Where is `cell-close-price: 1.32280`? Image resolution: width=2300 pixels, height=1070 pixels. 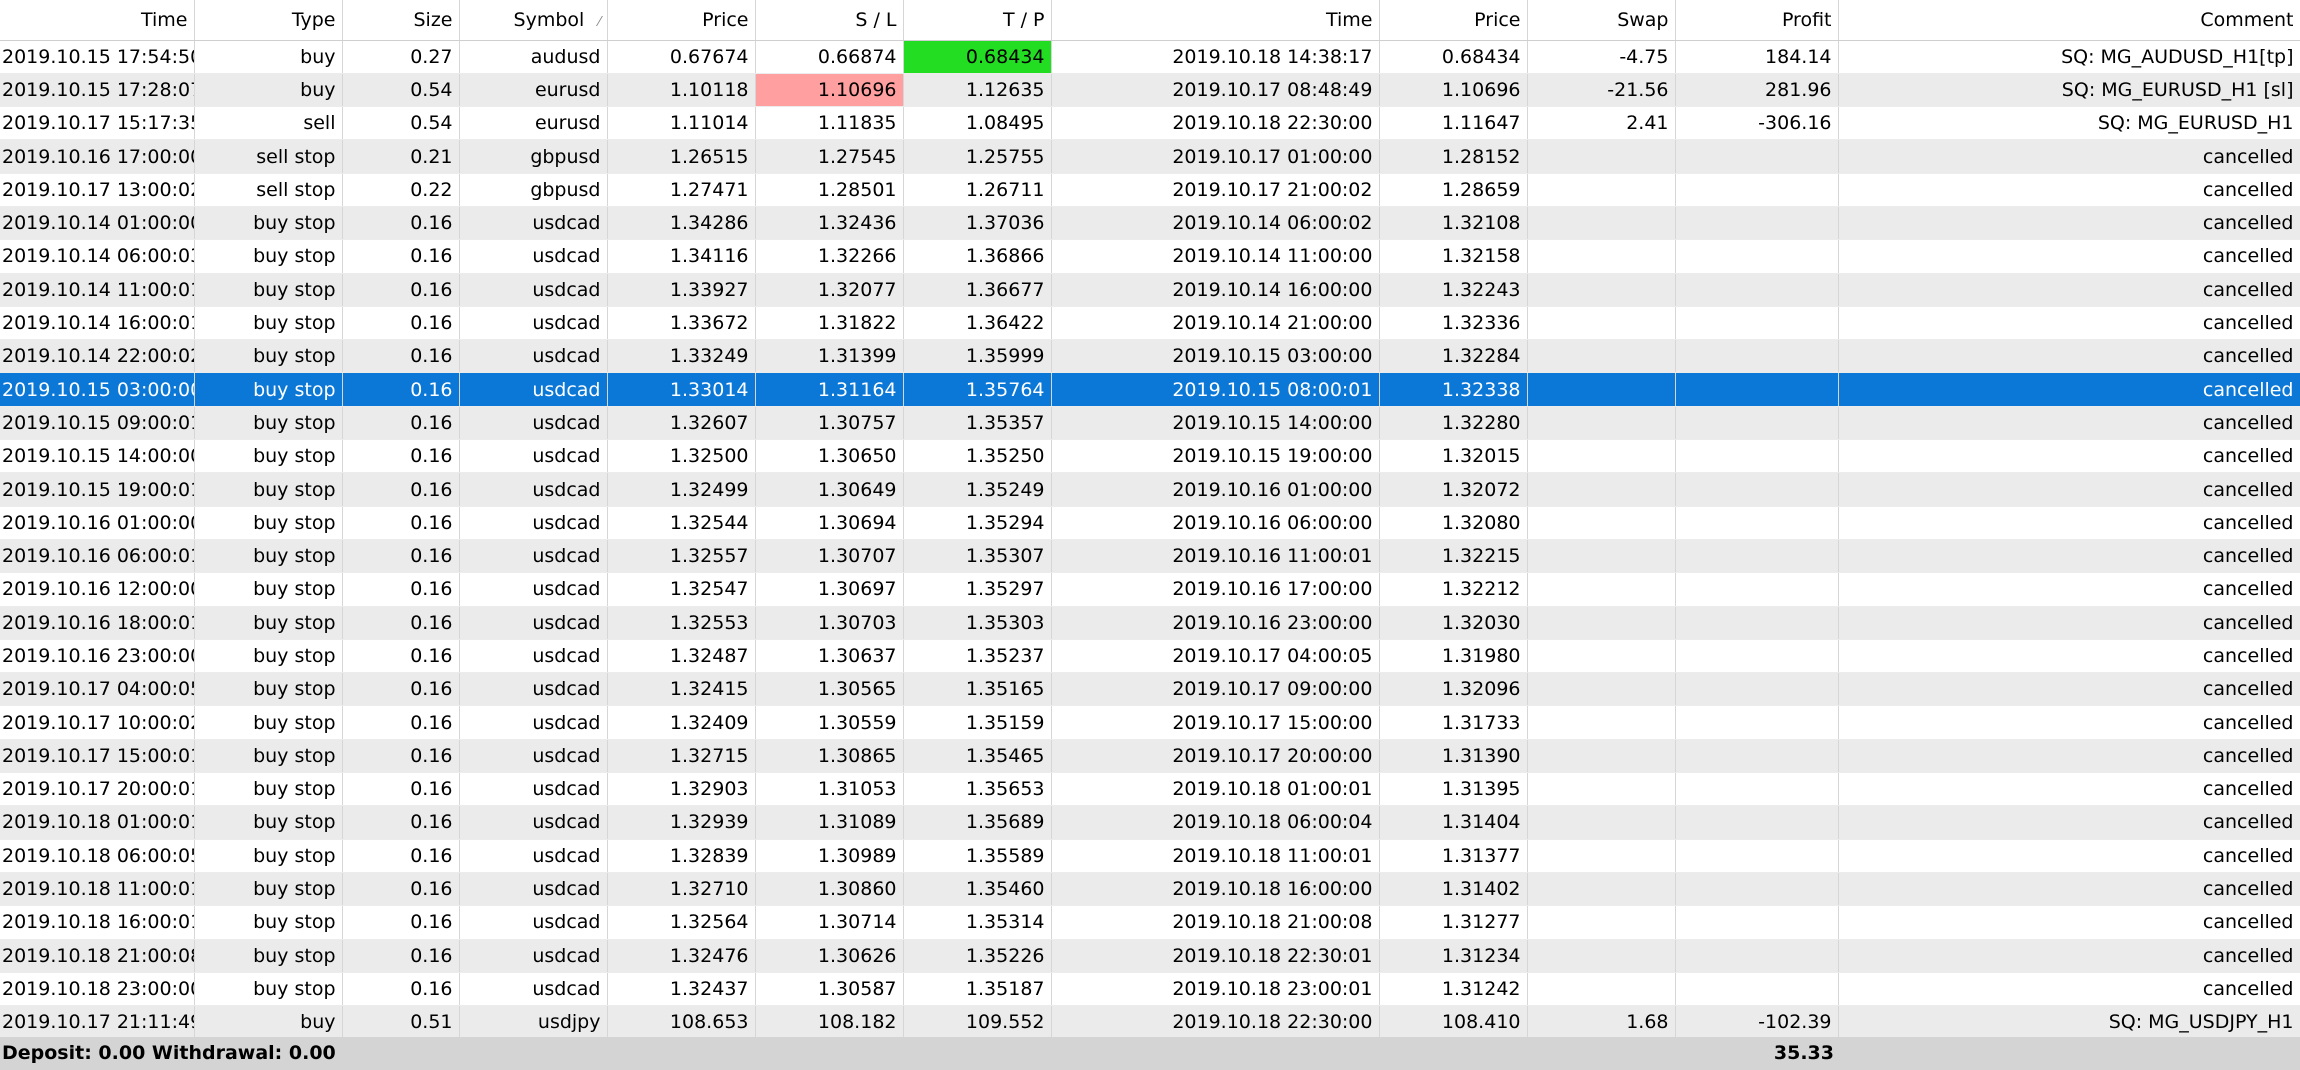
cell-close-price: 1.32280 is located at coordinates (1453, 423).